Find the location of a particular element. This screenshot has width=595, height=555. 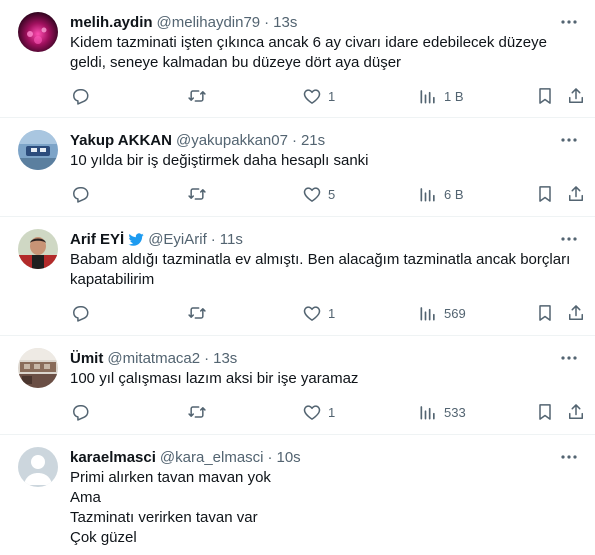

user-handle: @mitatmaca2 is located at coordinates (153, 358).